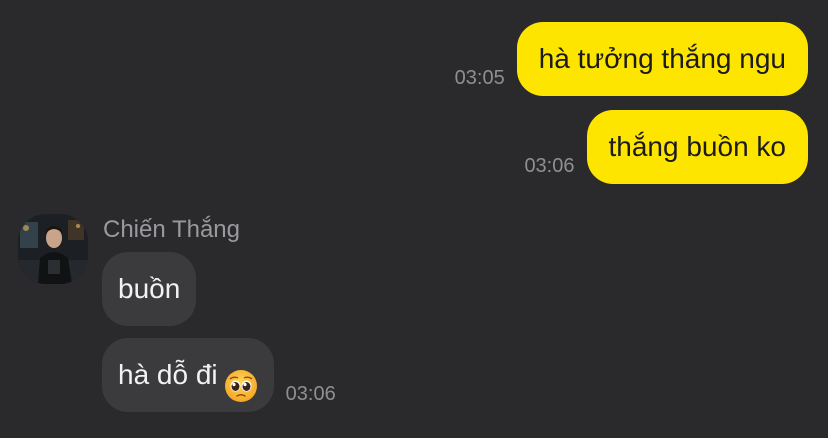  Describe the element at coordinates (479, 78) in the screenshot. I see `message-time: 03:05` at that location.